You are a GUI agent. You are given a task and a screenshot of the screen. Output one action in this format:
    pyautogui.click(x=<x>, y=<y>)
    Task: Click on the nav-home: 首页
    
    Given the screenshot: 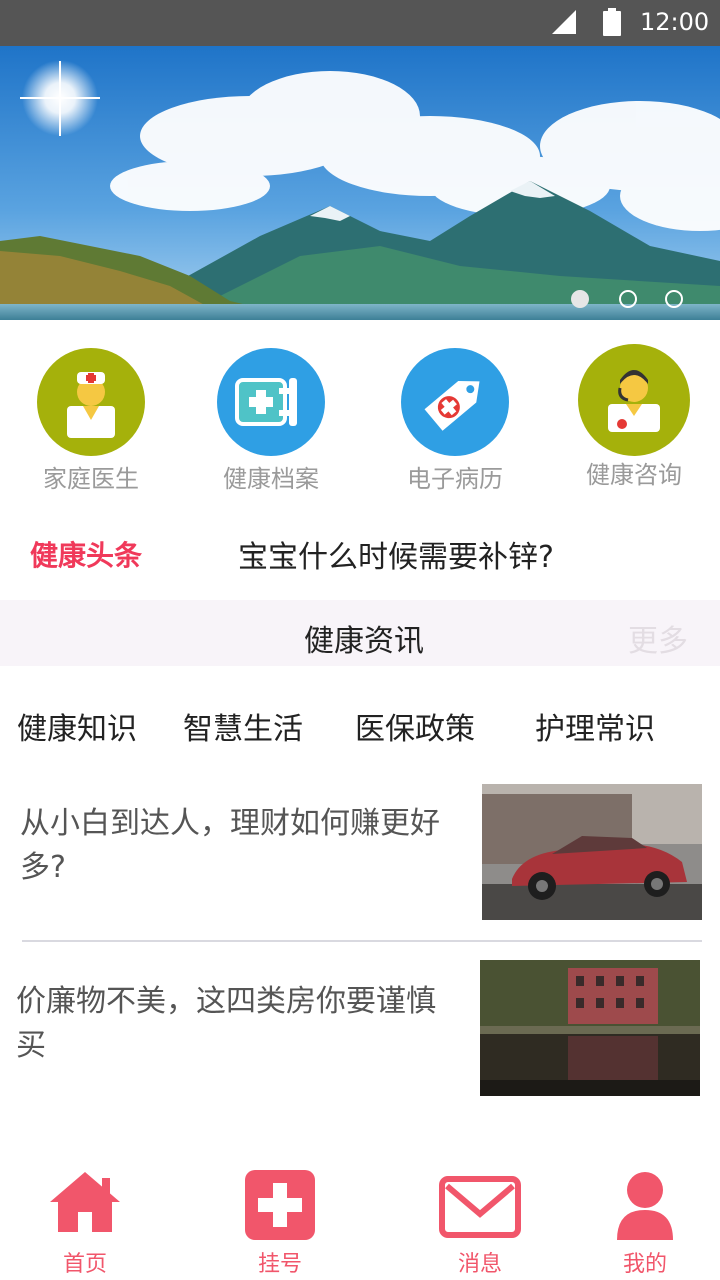 What is the action you would take?
    pyautogui.click(x=87, y=1220)
    